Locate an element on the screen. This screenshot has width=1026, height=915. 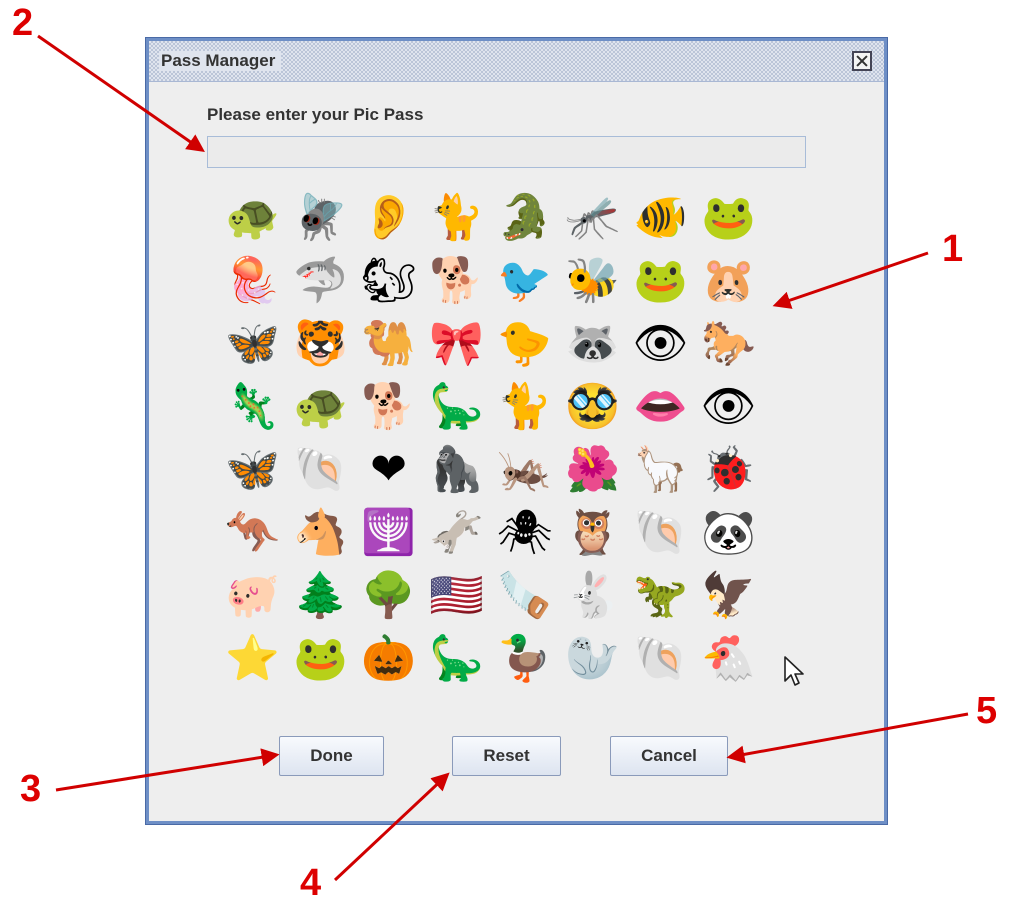
callout-3: 3 is located at coordinates (31, 789).